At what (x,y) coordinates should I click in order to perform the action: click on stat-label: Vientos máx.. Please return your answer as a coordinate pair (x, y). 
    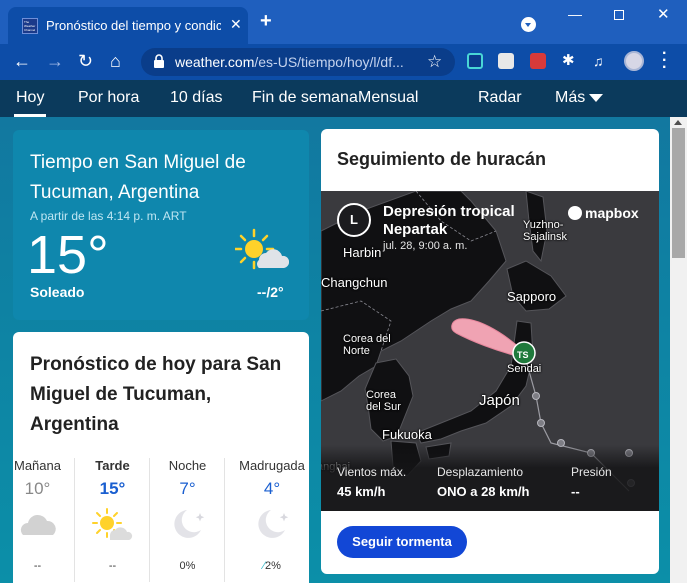
    Looking at the image, I should click on (372, 472).